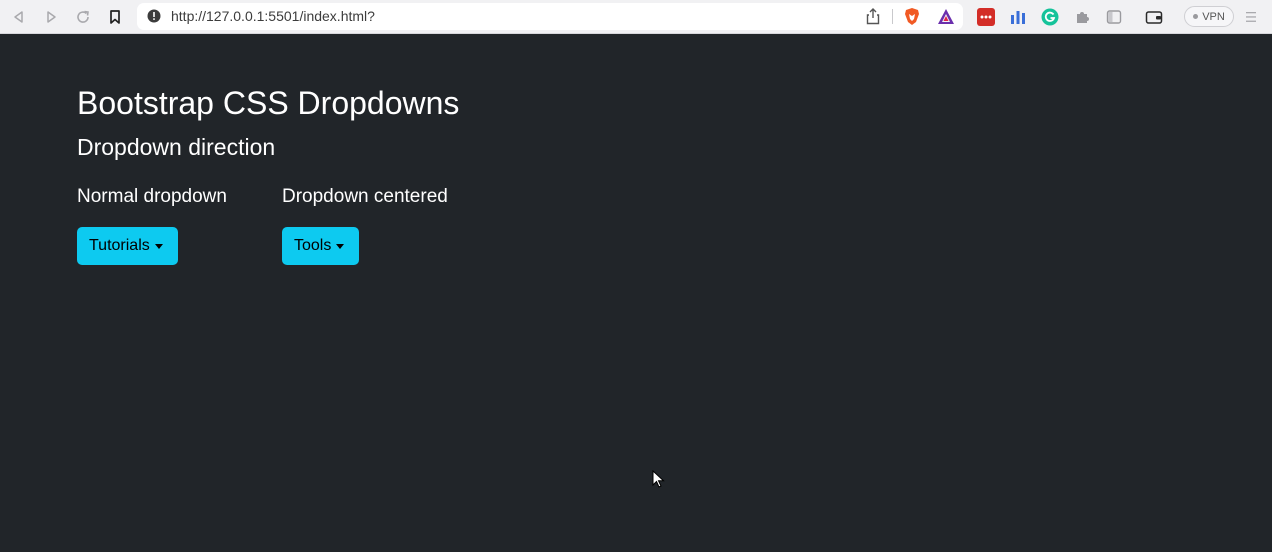 The image size is (1272, 552). What do you see at coordinates (873, 16) in the screenshot?
I see `share-icon` at bounding box center [873, 16].